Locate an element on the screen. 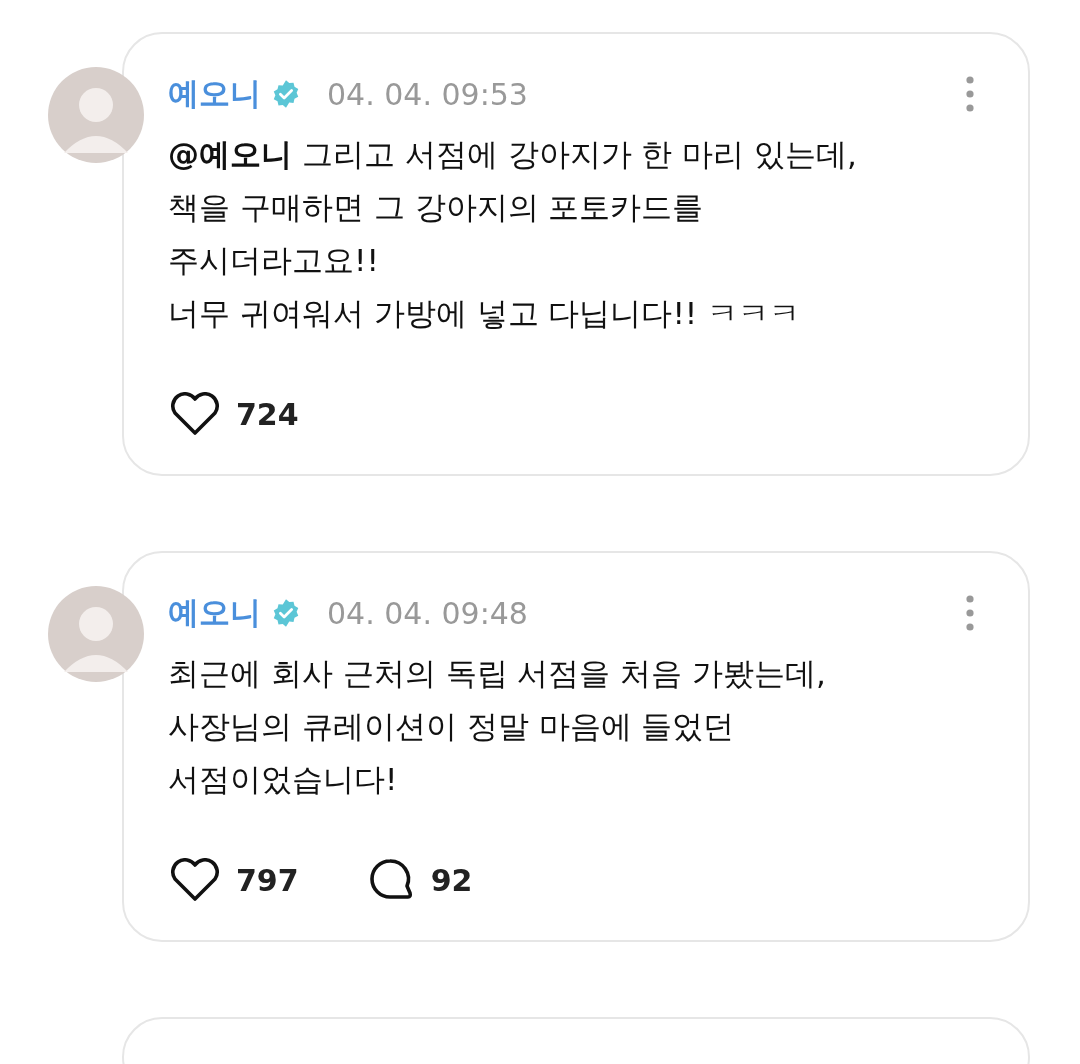  post-text: @예오니 그리고 서점에 강아지가 한 마리 있는데, 책을 구매하면 그 강아지의 포토카드를 주시더라고요!! 너무 귀여워서 가방에 넣고 다닙니다!! ㅋㅋㅋ is located at coordinates (513, 234).